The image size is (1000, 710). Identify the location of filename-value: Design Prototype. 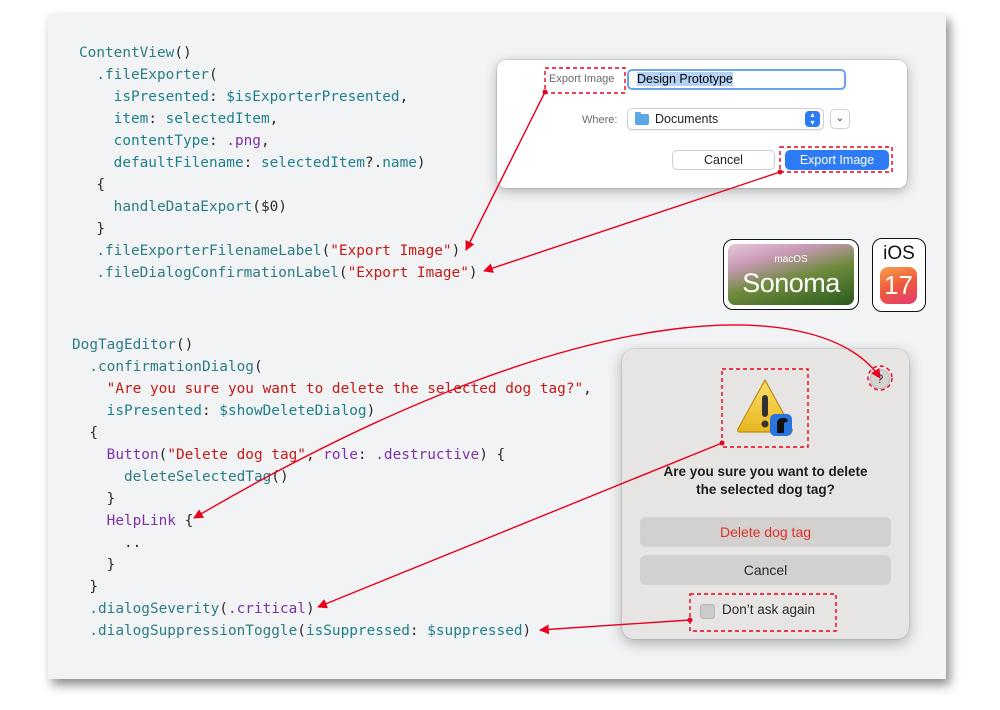
(685, 79).